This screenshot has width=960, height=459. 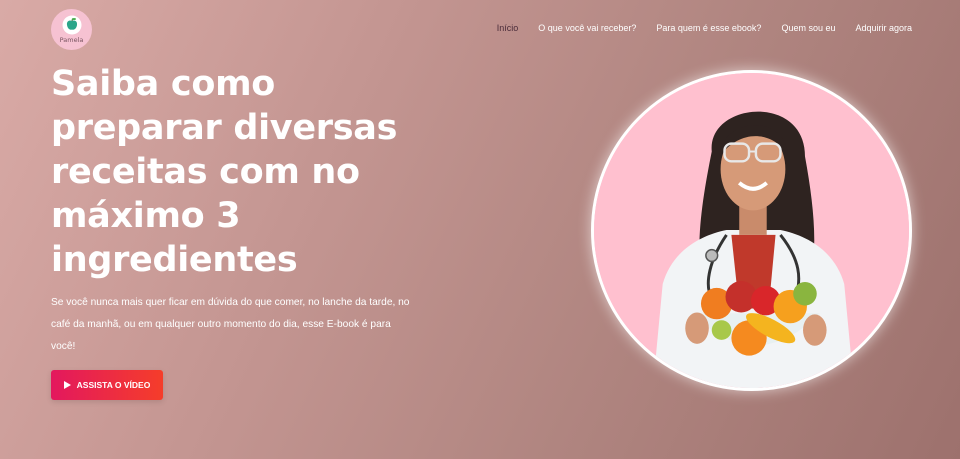 What do you see at coordinates (71, 40) in the screenshot?
I see `brand-name: Pamela` at bounding box center [71, 40].